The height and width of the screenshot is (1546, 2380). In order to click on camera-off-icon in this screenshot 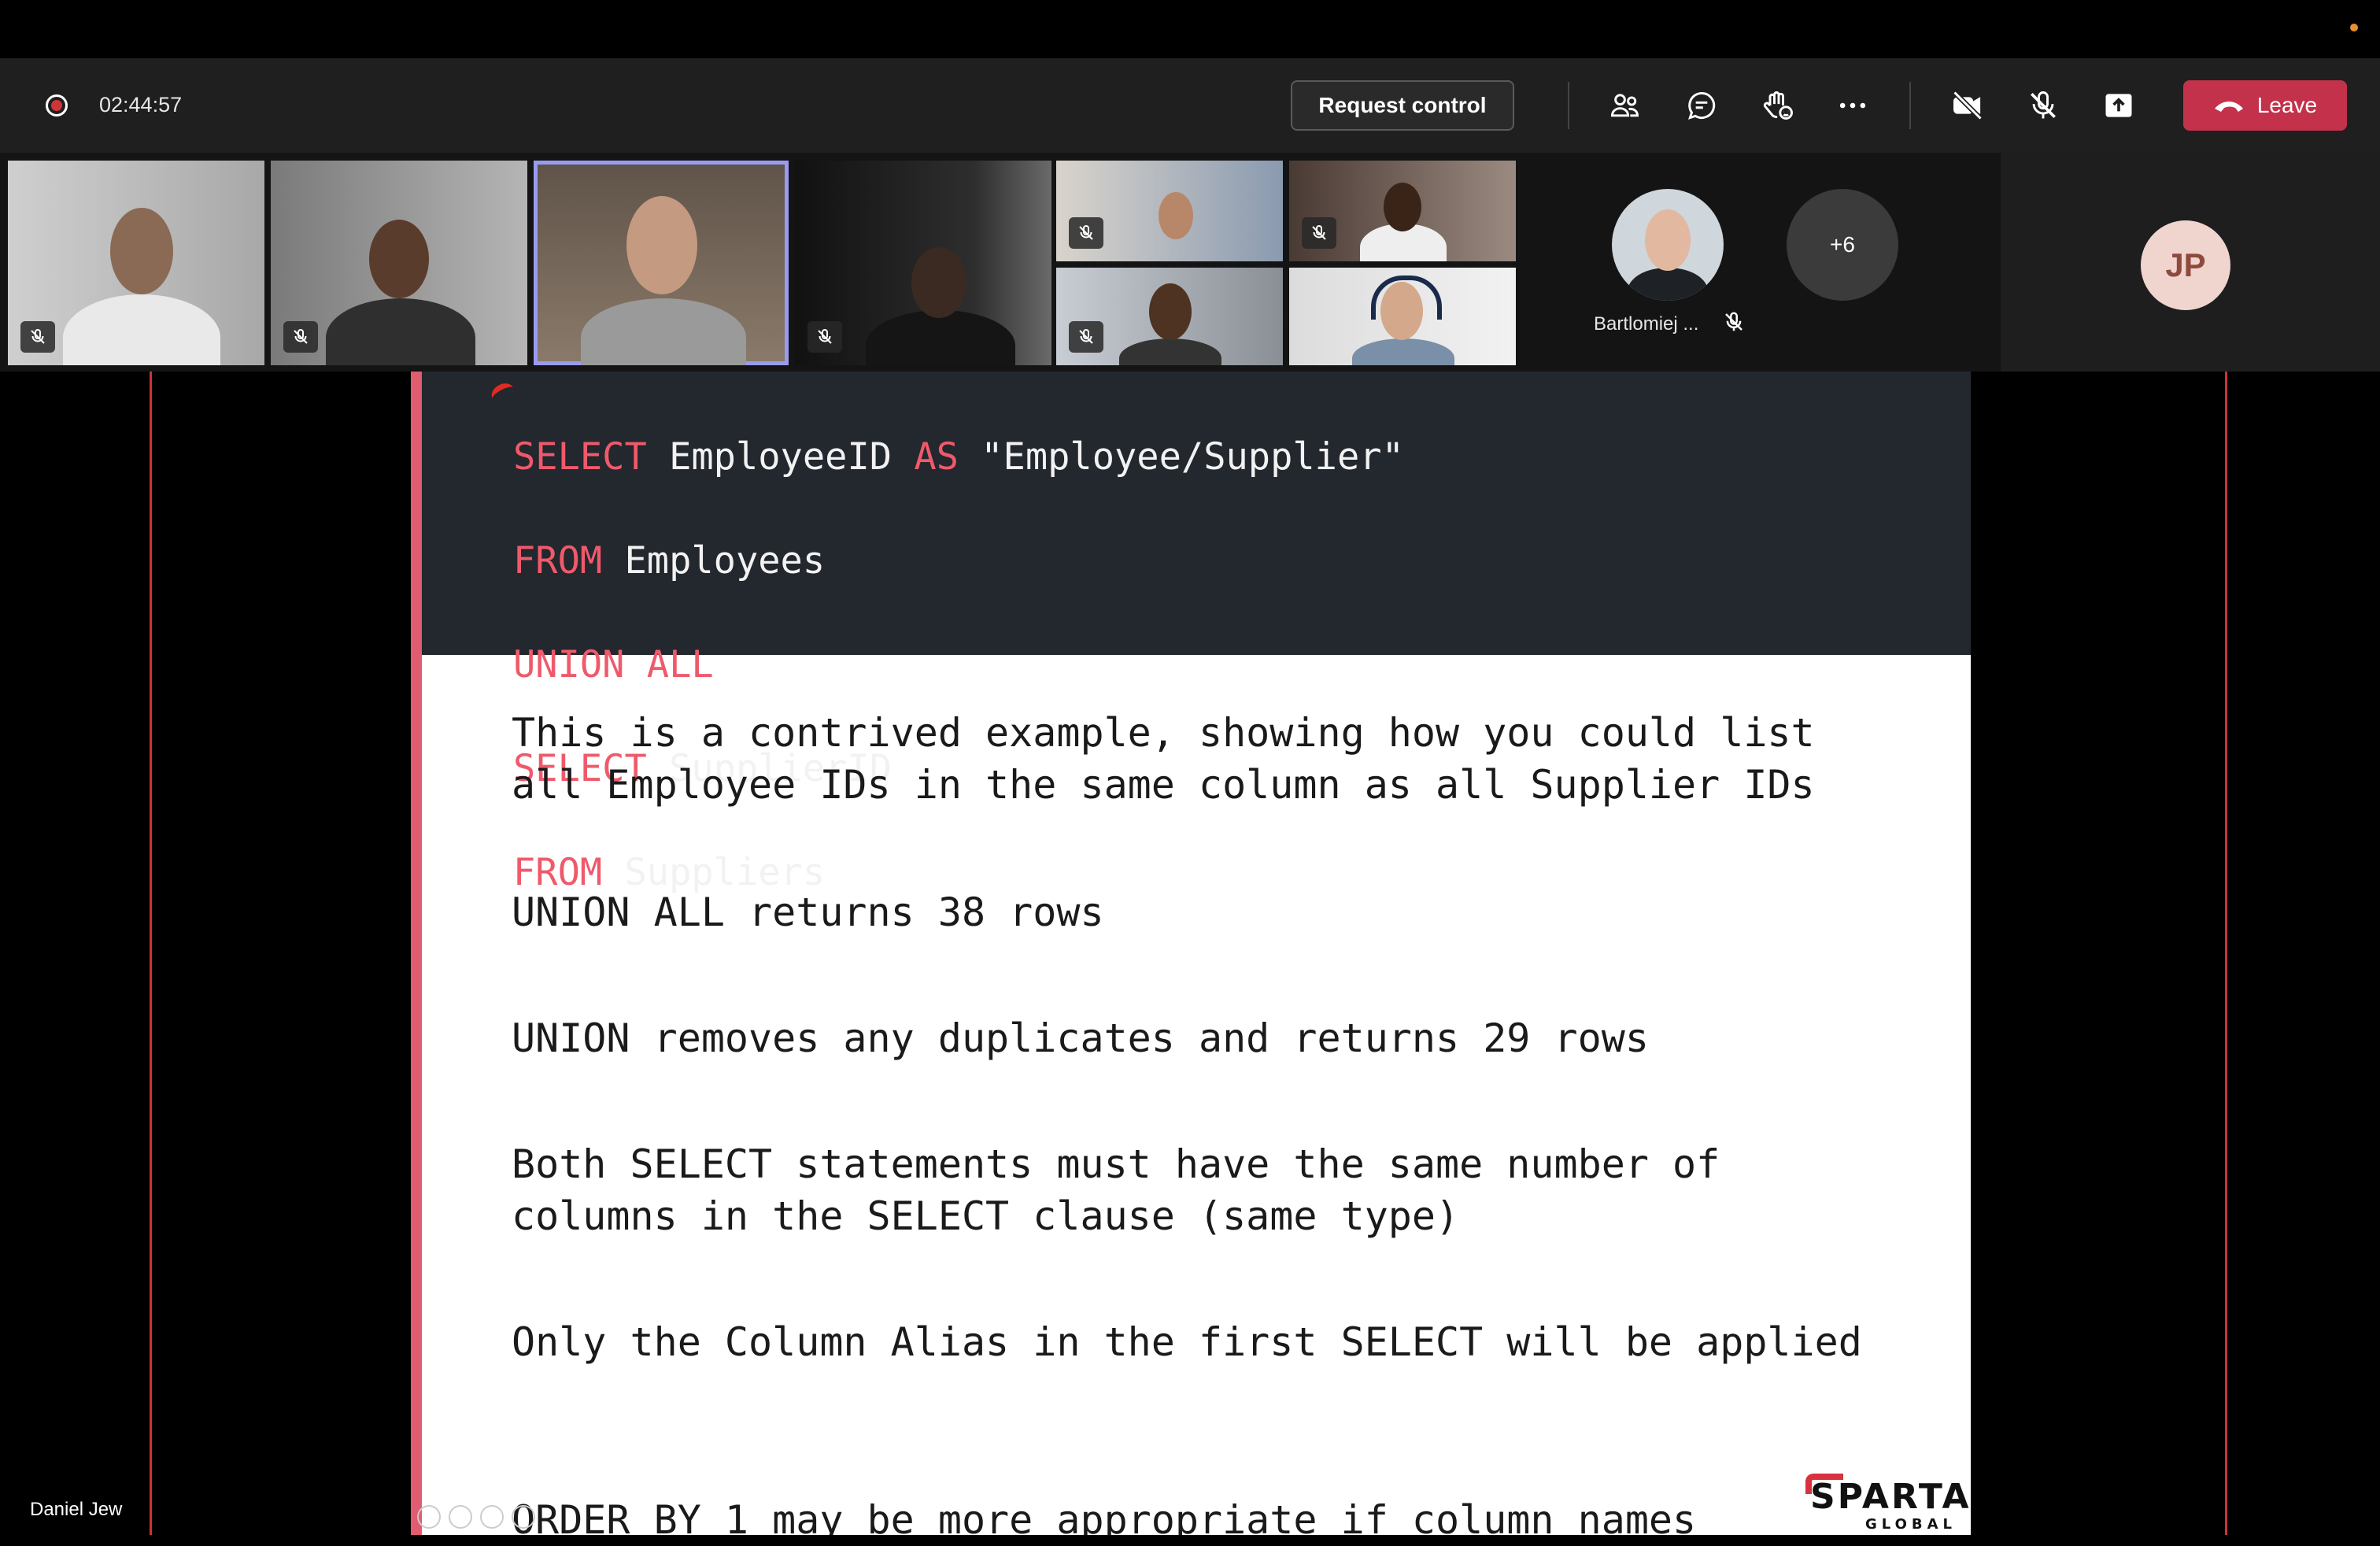, I will do `click(1967, 105)`.